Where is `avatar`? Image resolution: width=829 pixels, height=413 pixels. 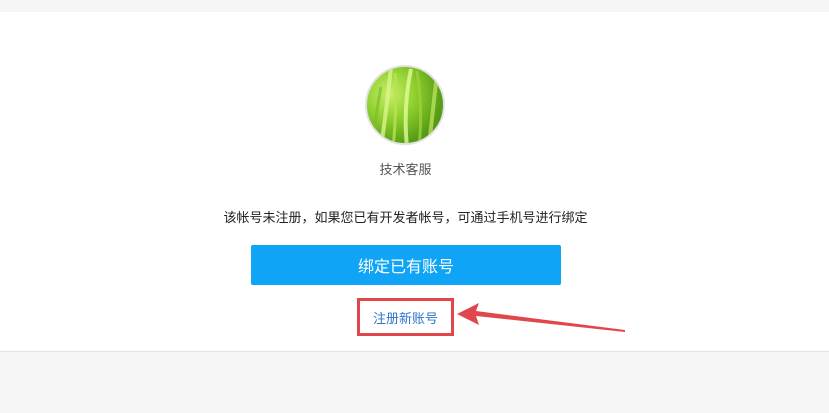
avatar is located at coordinates (405, 105).